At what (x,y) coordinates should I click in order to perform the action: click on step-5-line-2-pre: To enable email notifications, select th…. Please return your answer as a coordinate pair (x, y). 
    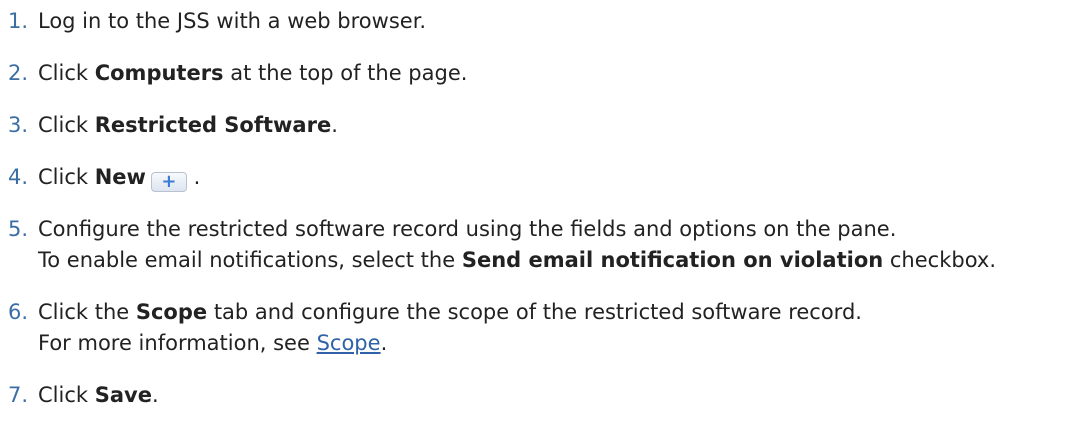
    Looking at the image, I should click on (250, 260).